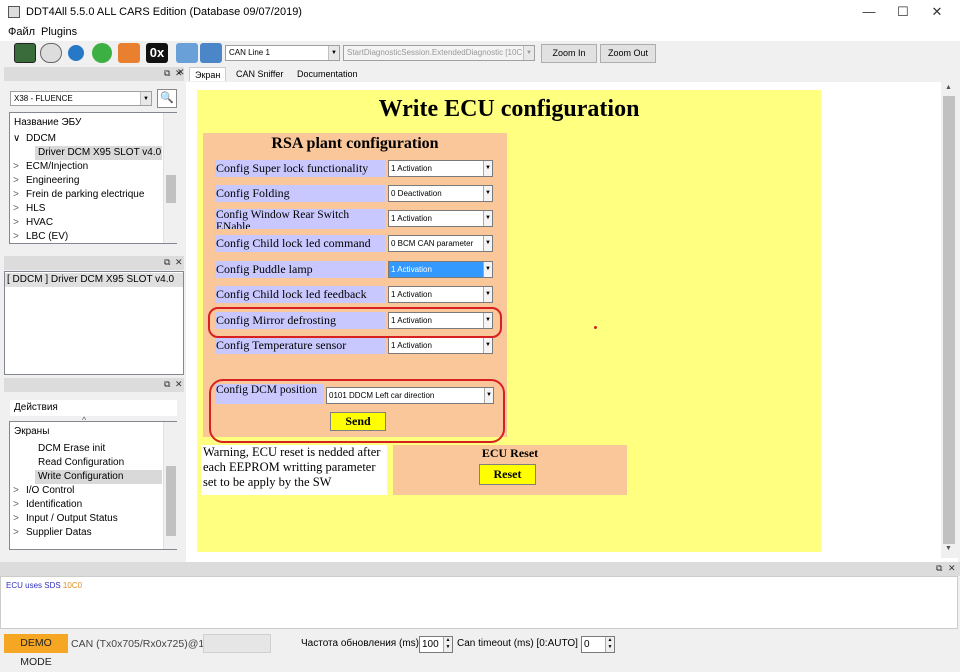 The image size is (960, 672). Describe the element at coordinates (99, 152) in the screenshot. I see `ecu-item: Driver DCM X95 SLOT v4.0` at that location.